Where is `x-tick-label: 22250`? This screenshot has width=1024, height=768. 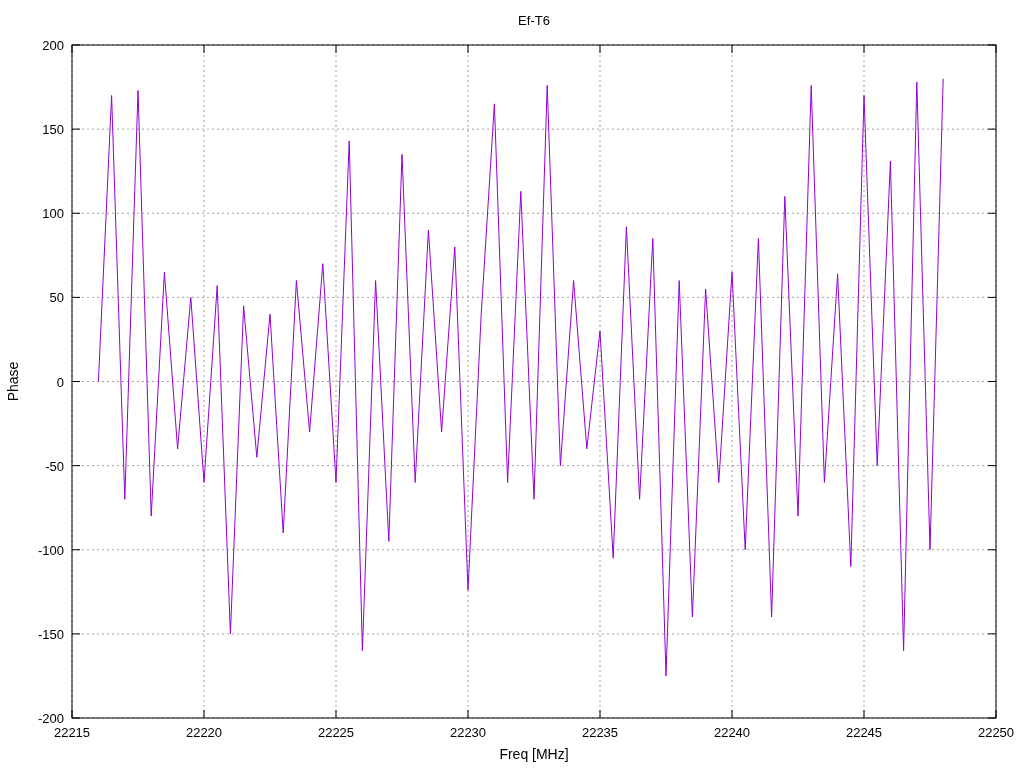 x-tick-label: 22250 is located at coordinates (996, 732).